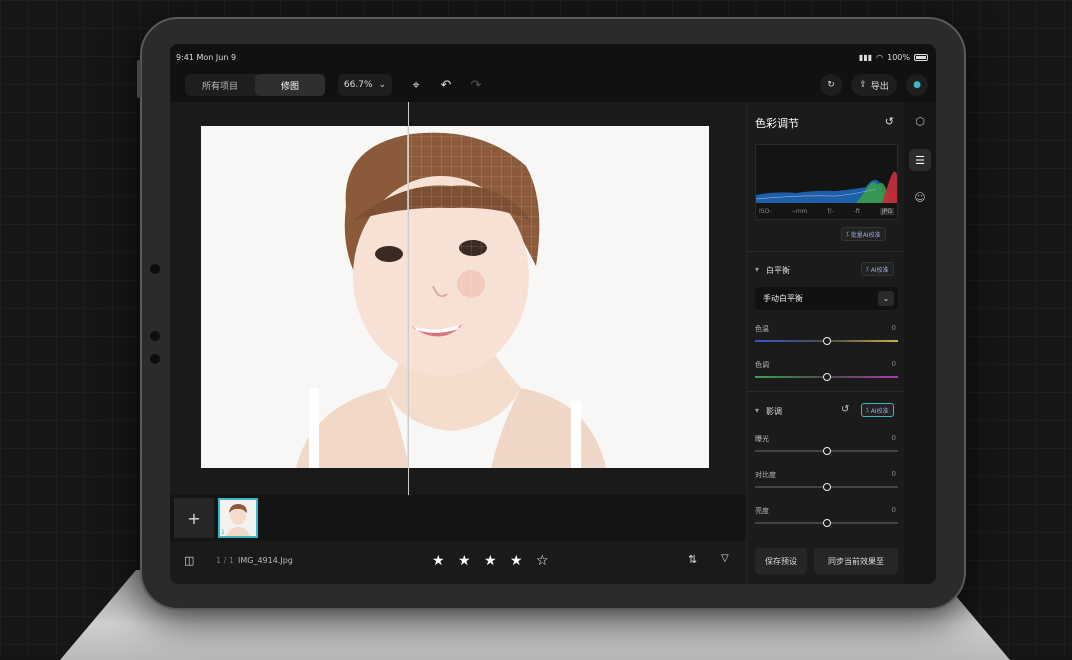 The image size is (1072, 660). I want to click on export-button: ⇪ 导出, so click(874, 85).